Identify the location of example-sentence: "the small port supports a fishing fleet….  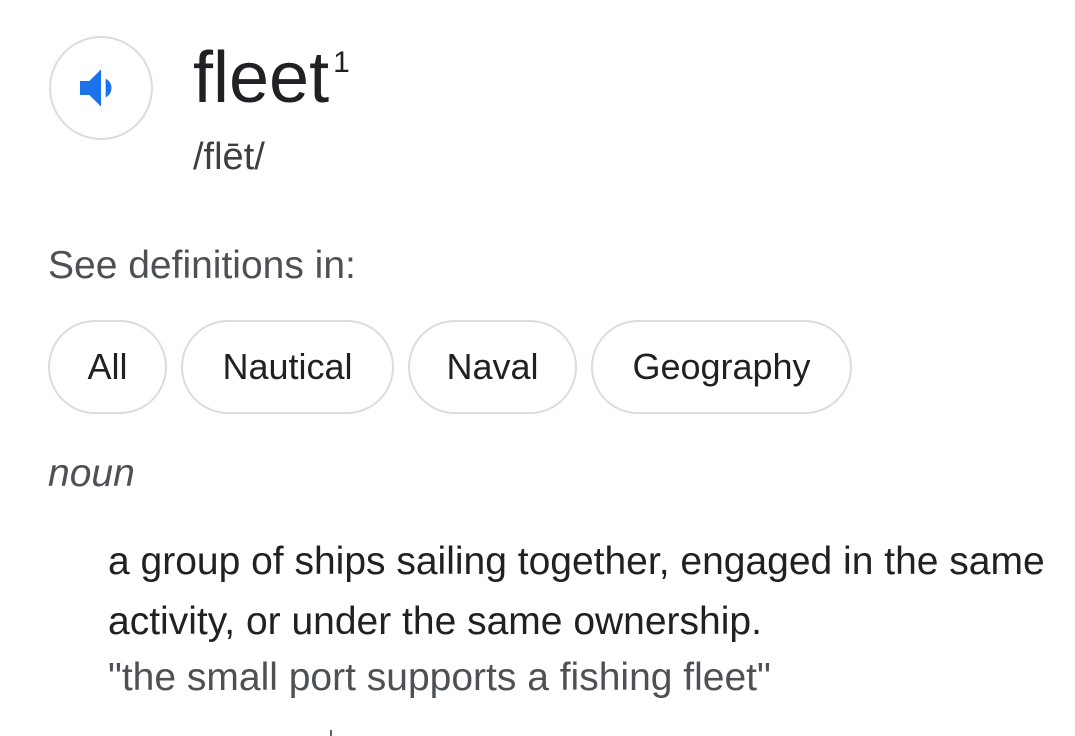
(439, 677).